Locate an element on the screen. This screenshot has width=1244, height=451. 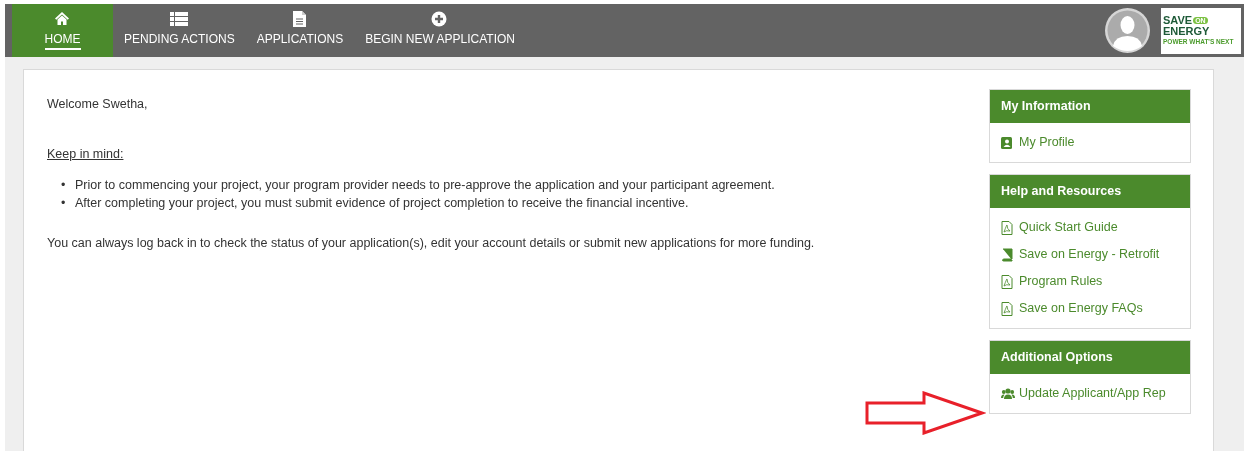
nav-tab: HOME is located at coordinates (62, 30).